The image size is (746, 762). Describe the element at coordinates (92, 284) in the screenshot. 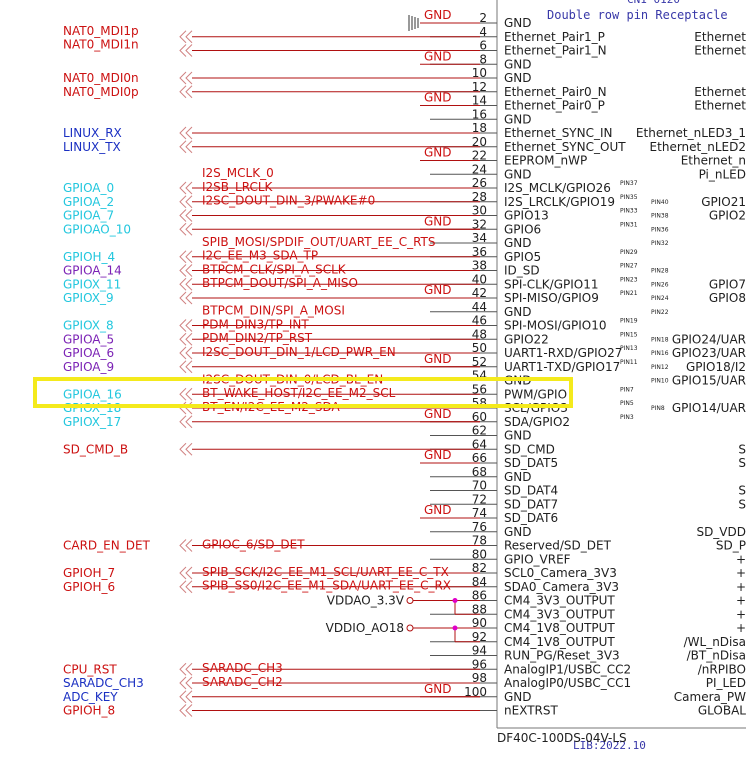

I see `net-label: GPIOX_11` at that location.